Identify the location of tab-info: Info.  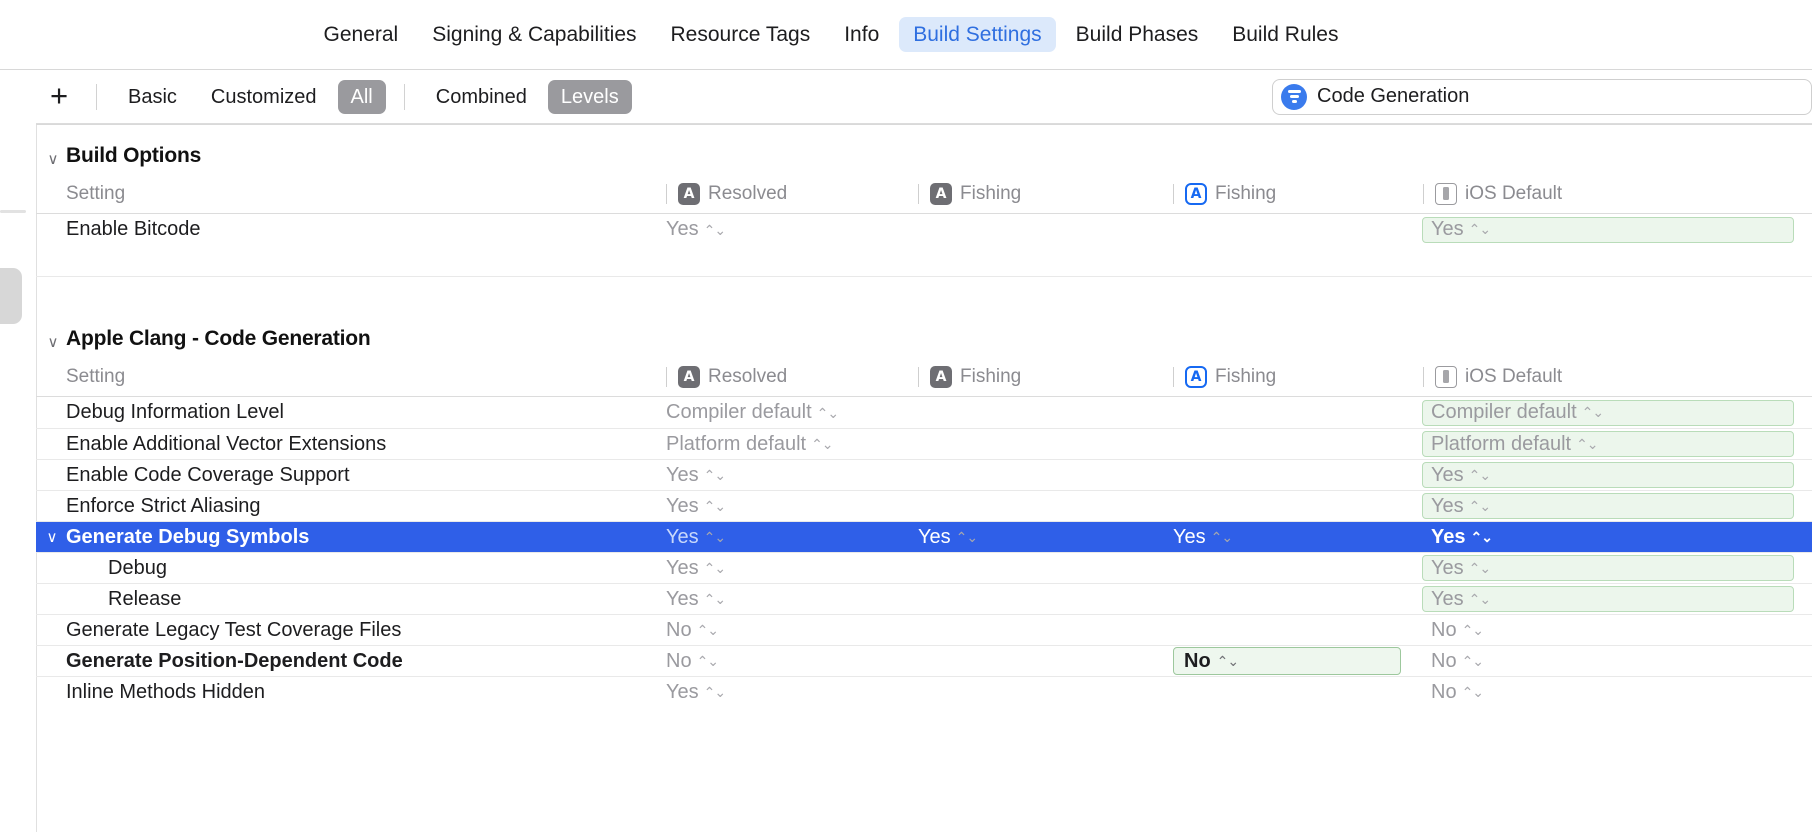
(861, 34).